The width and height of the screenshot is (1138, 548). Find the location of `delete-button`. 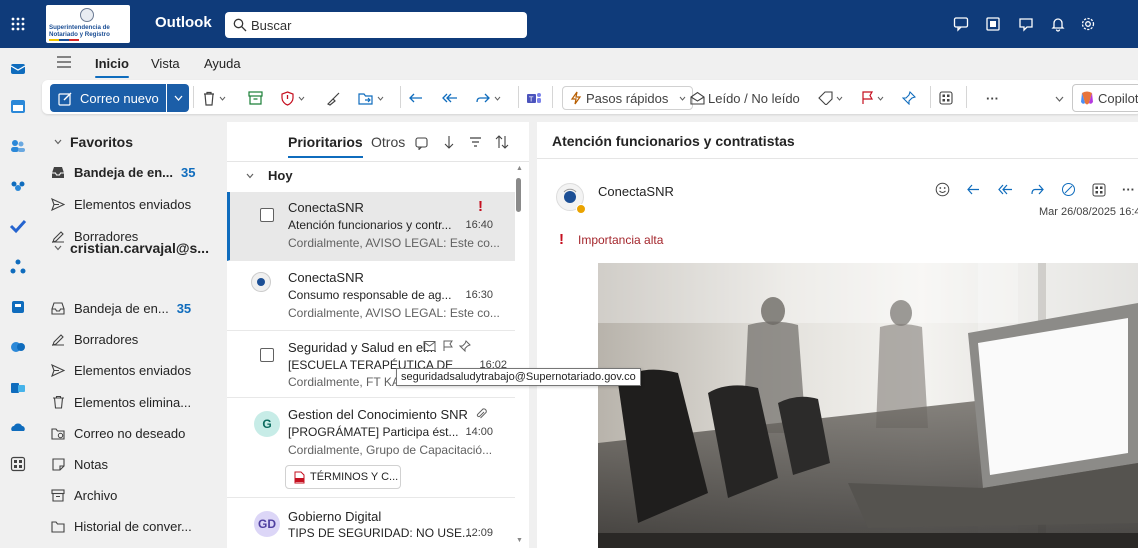

delete-button is located at coordinates (214, 98).